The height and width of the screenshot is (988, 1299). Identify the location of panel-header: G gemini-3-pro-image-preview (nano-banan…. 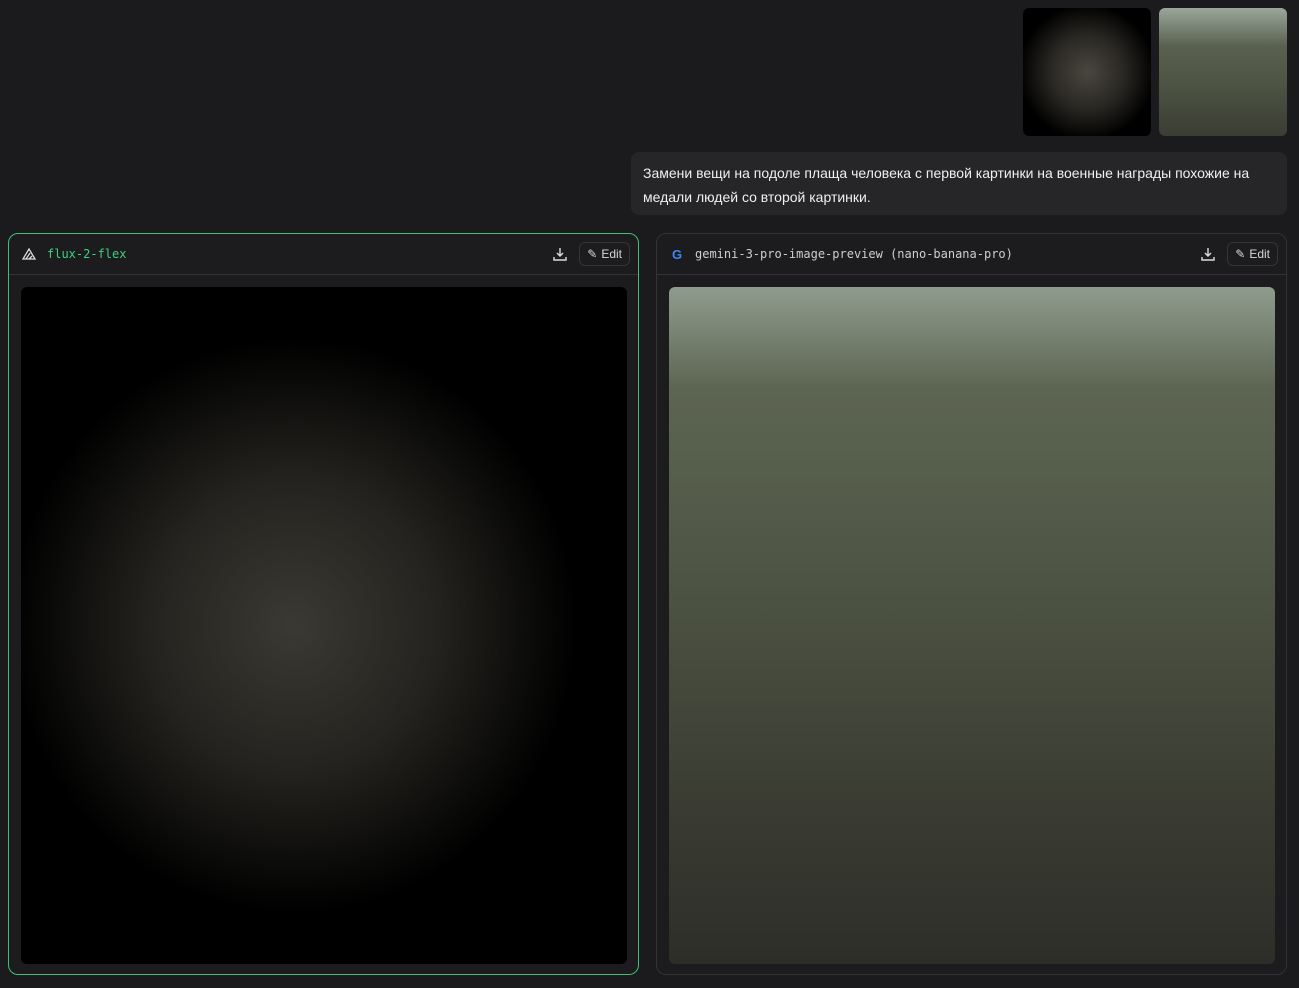
(971, 254).